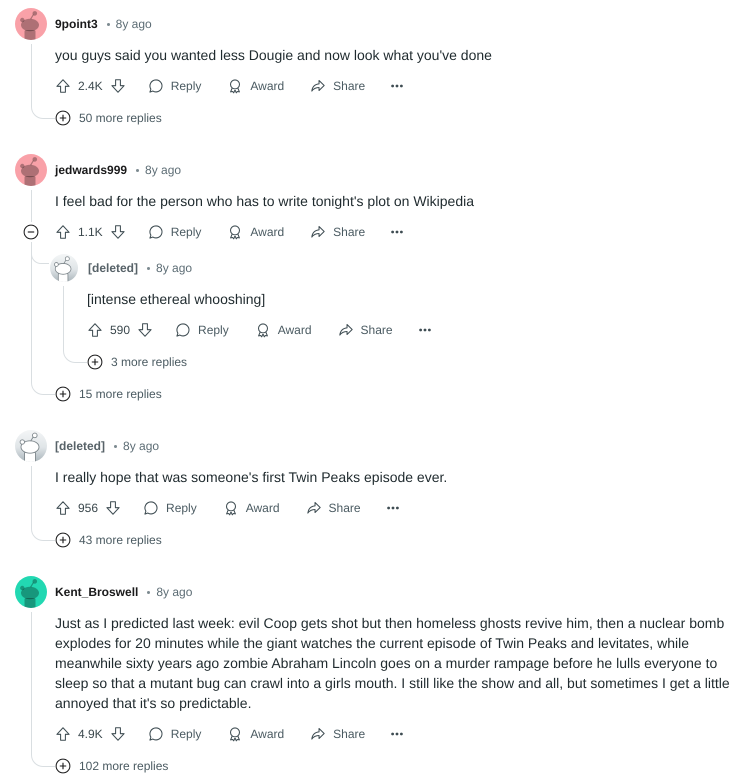 The width and height of the screenshot is (745, 778). I want to click on more-replies-button: 43 more replies, so click(108, 540).